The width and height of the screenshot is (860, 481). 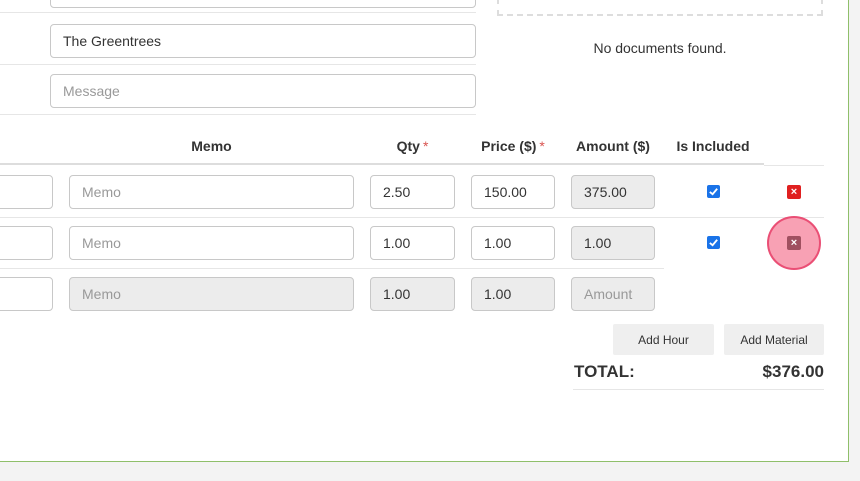 I want to click on row-1-included-checkbox, so click(x=713, y=191).